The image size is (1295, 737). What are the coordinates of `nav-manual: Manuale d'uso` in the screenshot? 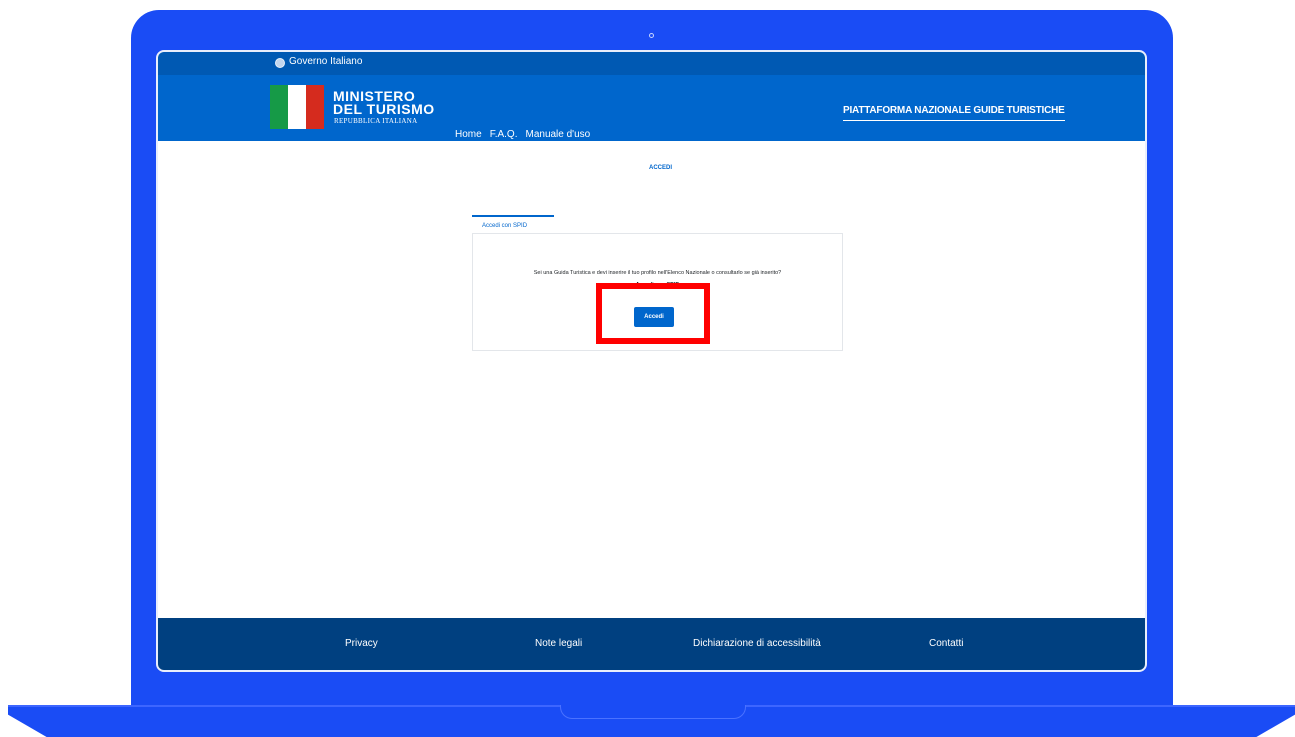 It's located at (557, 136).